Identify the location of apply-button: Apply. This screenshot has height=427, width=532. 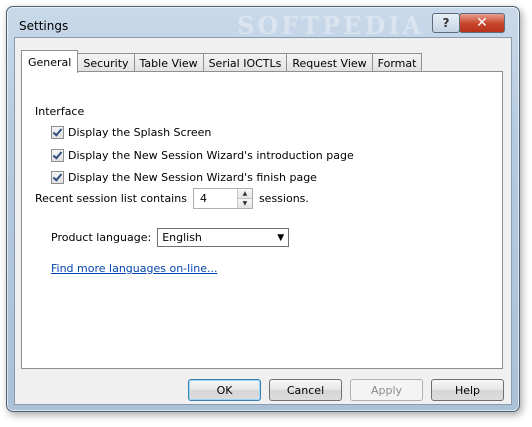
(386, 390).